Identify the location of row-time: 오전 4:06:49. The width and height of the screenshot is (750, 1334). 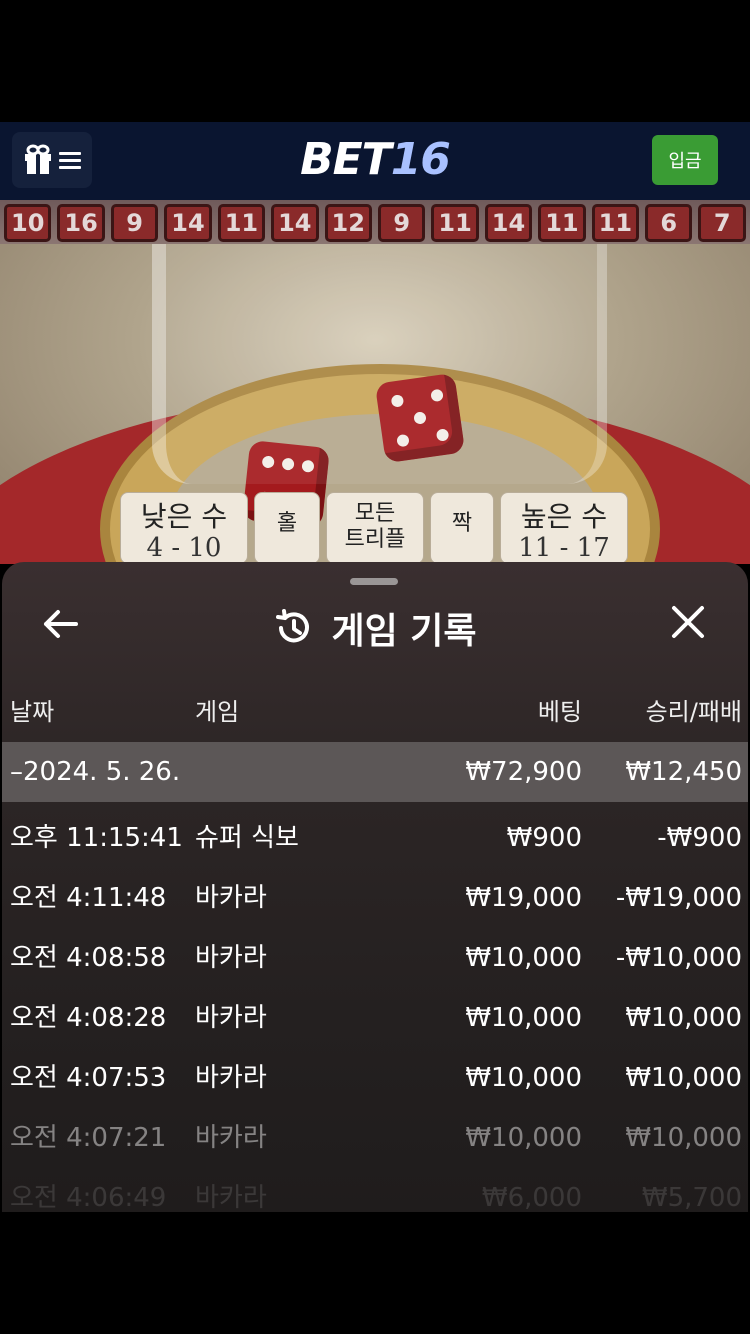
(88, 1197).